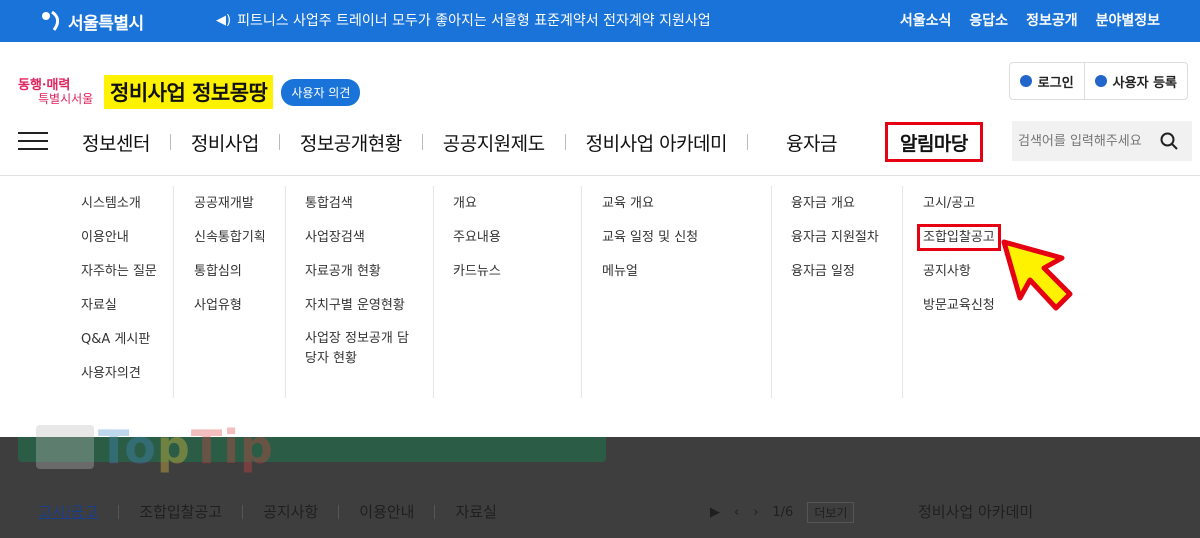 The height and width of the screenshot is (538, 1200). Describe the element at coordinates (119, 210) in the screenshot. I see `menu-link: 시스템소개` at that location.